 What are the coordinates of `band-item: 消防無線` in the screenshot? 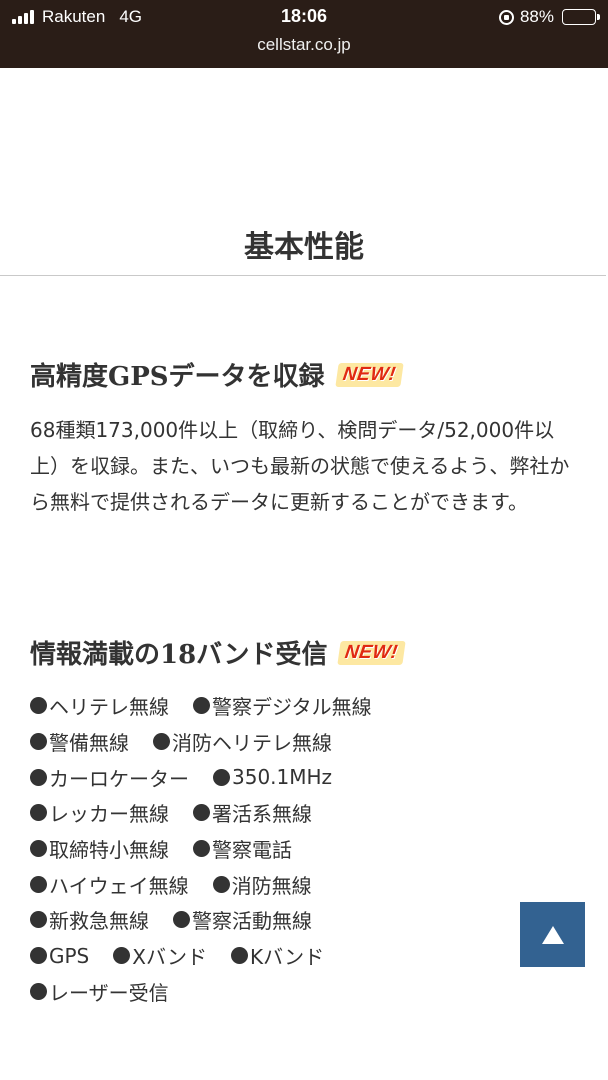 It's located at (262, 884).